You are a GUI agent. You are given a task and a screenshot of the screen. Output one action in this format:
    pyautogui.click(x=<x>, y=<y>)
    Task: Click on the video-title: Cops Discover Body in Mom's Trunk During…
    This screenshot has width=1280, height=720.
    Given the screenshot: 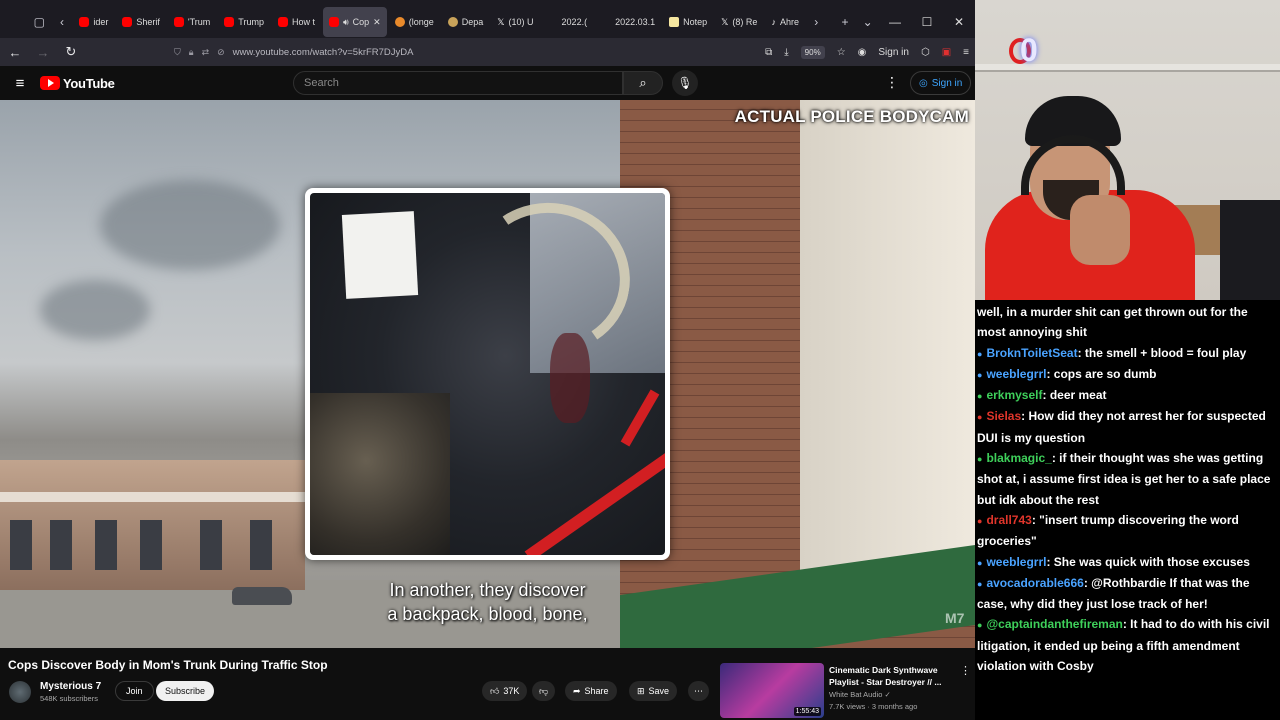 What is the action you would take?
    pyautogui.click(x=168, y=665)
    